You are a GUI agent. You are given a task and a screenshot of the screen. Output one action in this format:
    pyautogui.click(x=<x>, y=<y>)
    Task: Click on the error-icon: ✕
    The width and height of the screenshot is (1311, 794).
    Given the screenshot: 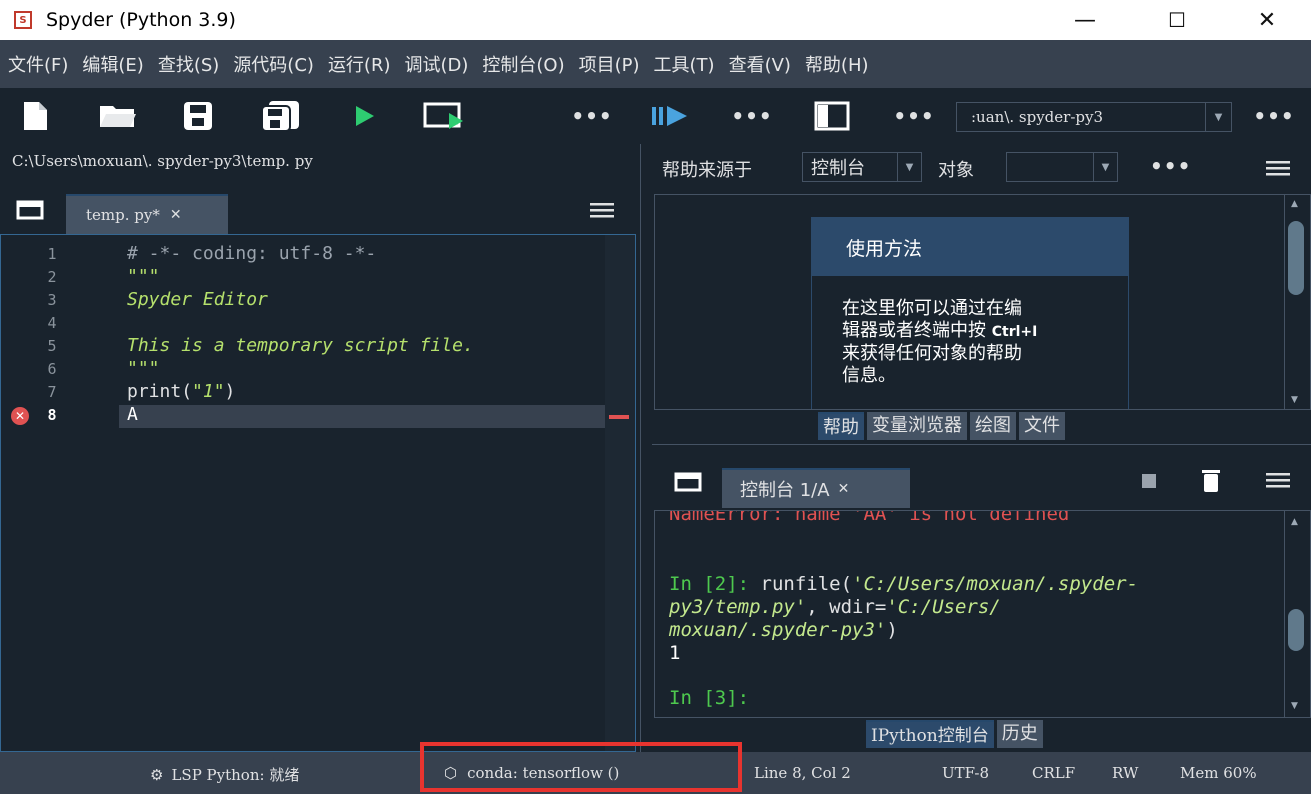 What is the action you would take?
    pyautogui.click(x=20, y=416)
    